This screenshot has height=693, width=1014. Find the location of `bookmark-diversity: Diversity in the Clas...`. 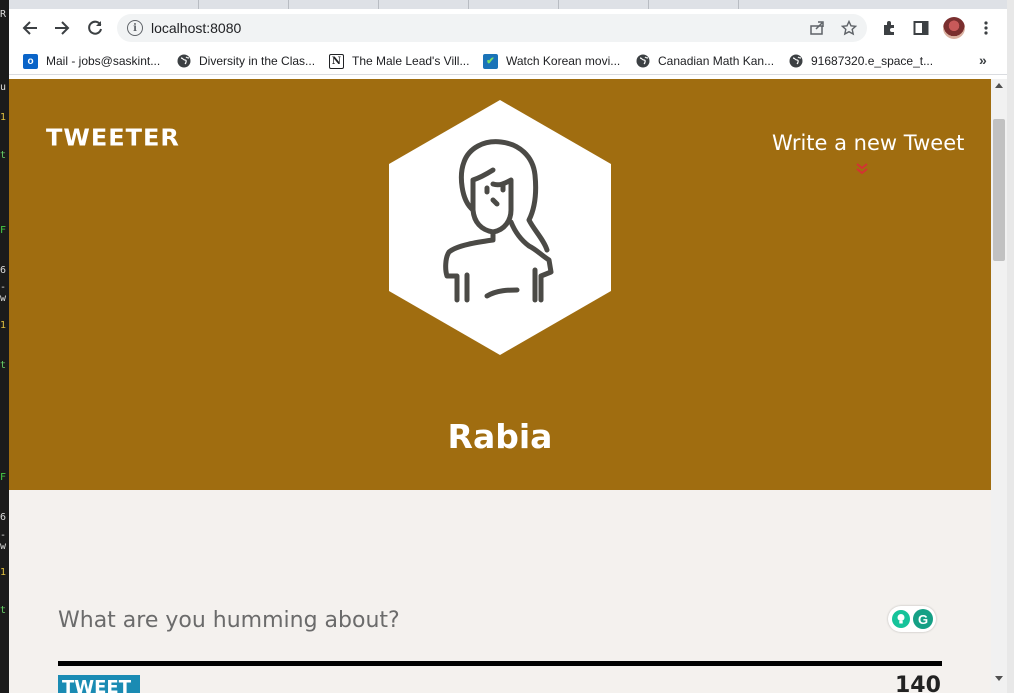

bookmark-diversity: Diversity in the Clas... is located at coordinates (245, 61).